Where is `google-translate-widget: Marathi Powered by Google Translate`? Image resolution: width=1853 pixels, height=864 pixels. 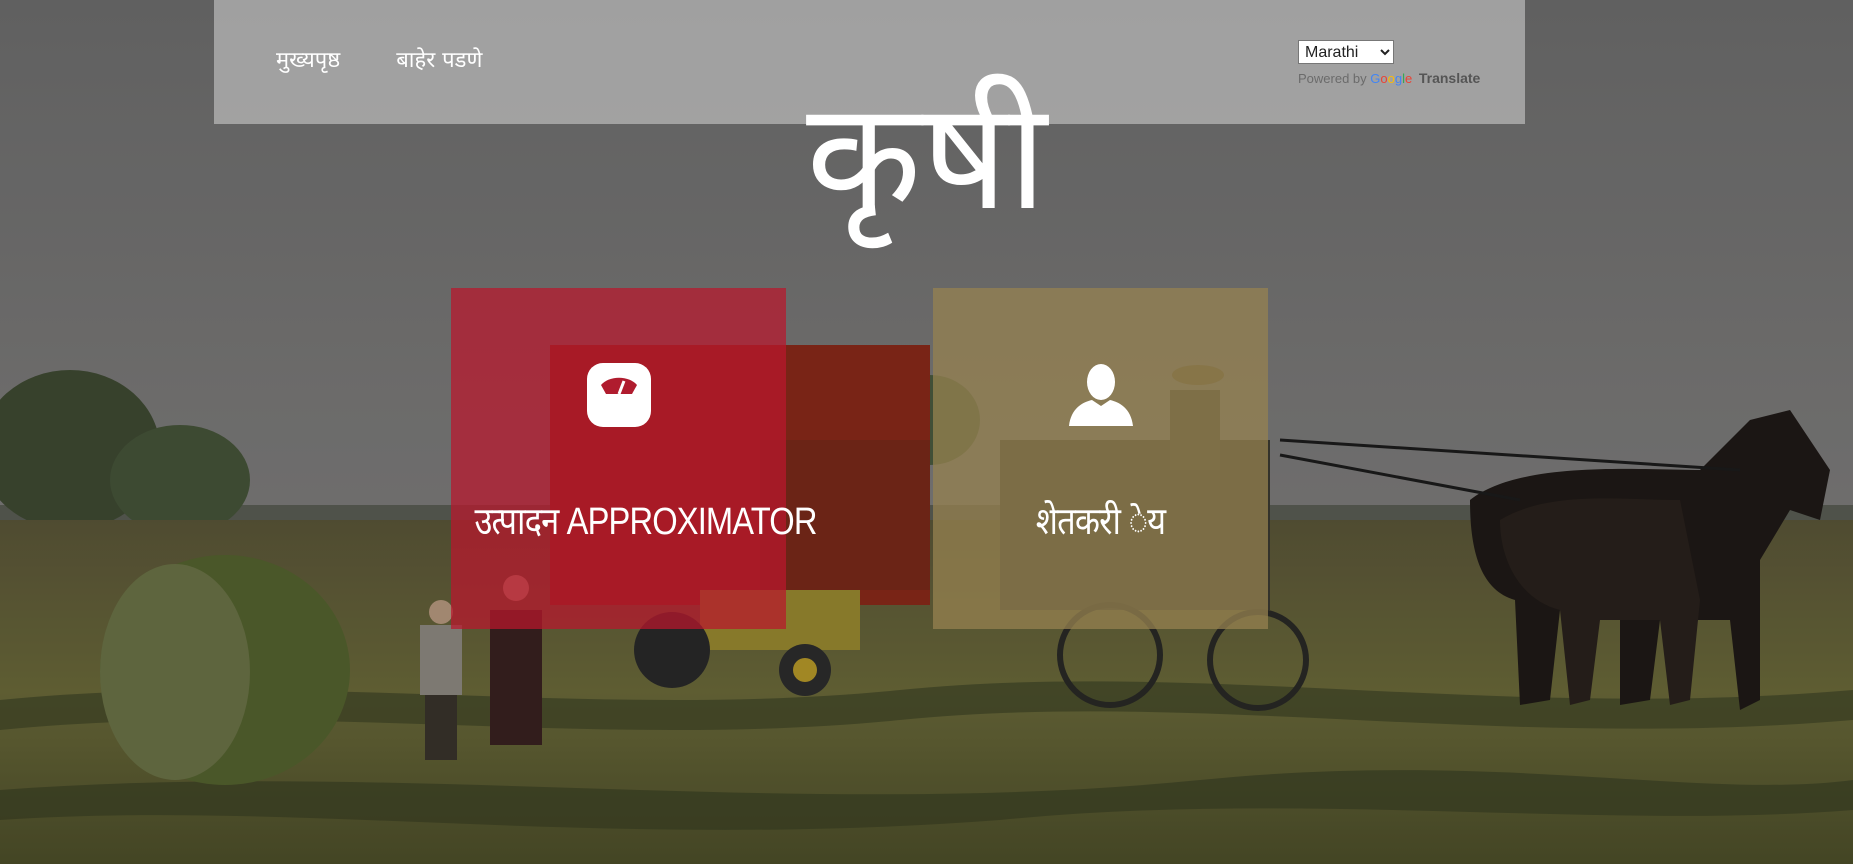
google-translate-widget: Marathi Powered by Google Translate is located at coordinates (1389, 63).